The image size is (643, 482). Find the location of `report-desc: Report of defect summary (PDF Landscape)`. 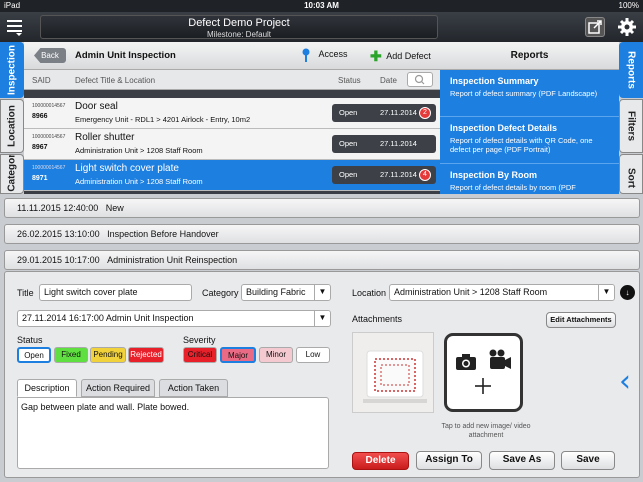

report-desc: Report of defect summary (PDF Landscape) is located at coordinates (524, 93).